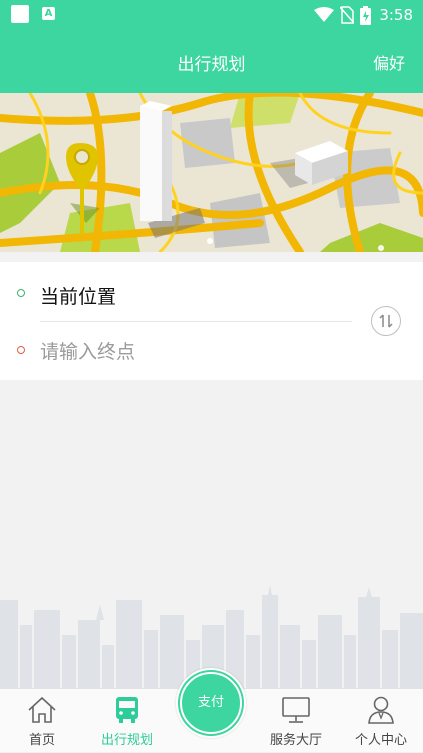  I want to click on end-point-icon, so click(21, 350).